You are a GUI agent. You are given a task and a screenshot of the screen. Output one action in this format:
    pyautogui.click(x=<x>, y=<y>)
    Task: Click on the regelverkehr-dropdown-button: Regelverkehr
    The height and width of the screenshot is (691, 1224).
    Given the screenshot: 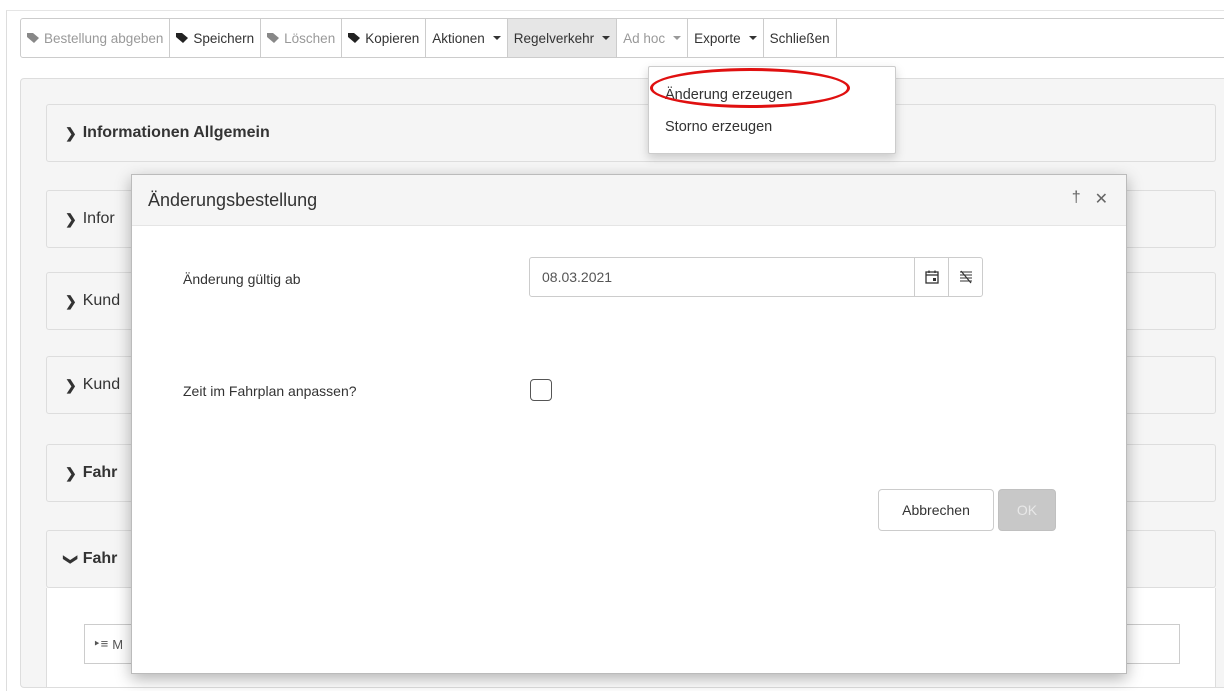 What is the action you would take?
    pyautogui.click(x=562, y=38)
    